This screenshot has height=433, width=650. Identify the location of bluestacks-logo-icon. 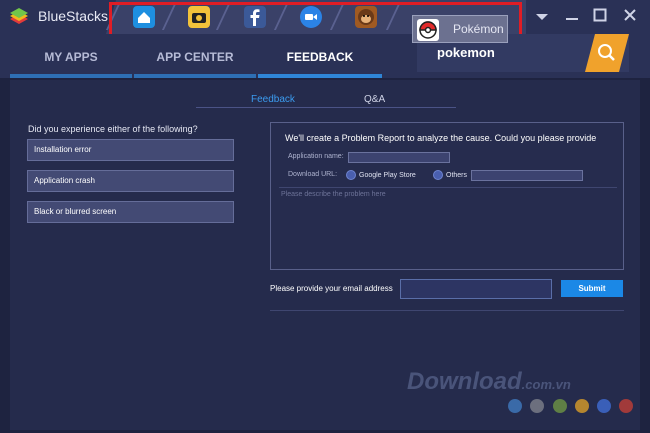
(19, 17).